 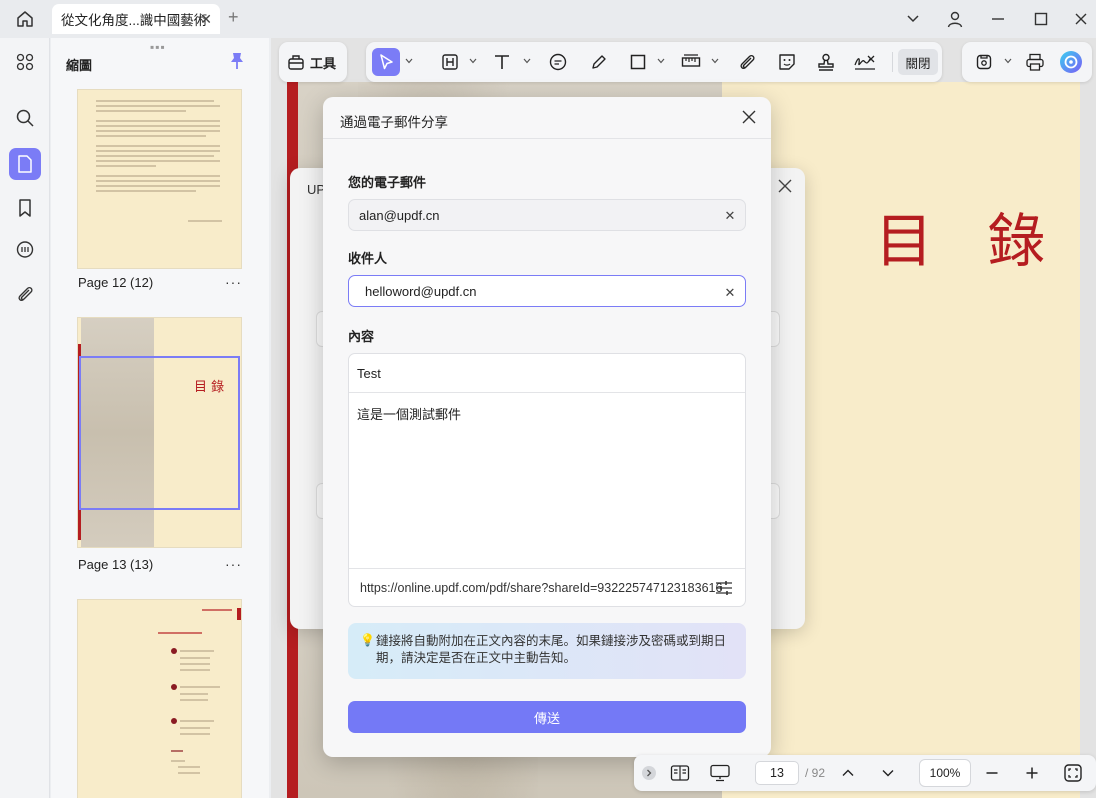 I want to click on new-tab-button: +, so click(x=233, y=17).